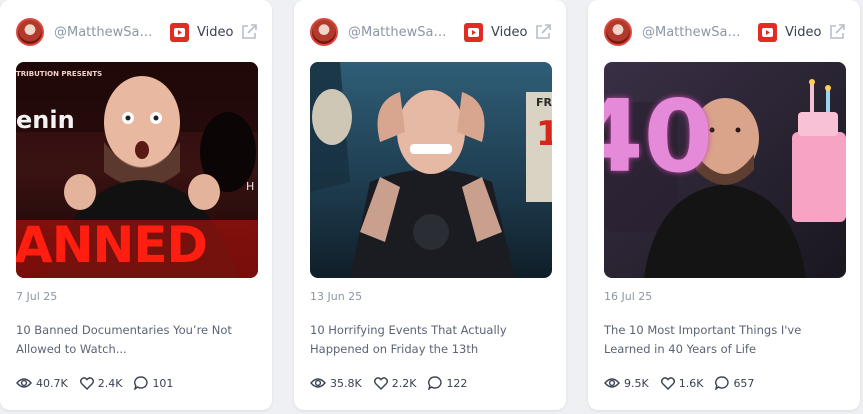 This screenshot has height=414, width=863. Describe the element at coordinates (744, 383) in the screenshot. I see `comments-count: 657` at that location.